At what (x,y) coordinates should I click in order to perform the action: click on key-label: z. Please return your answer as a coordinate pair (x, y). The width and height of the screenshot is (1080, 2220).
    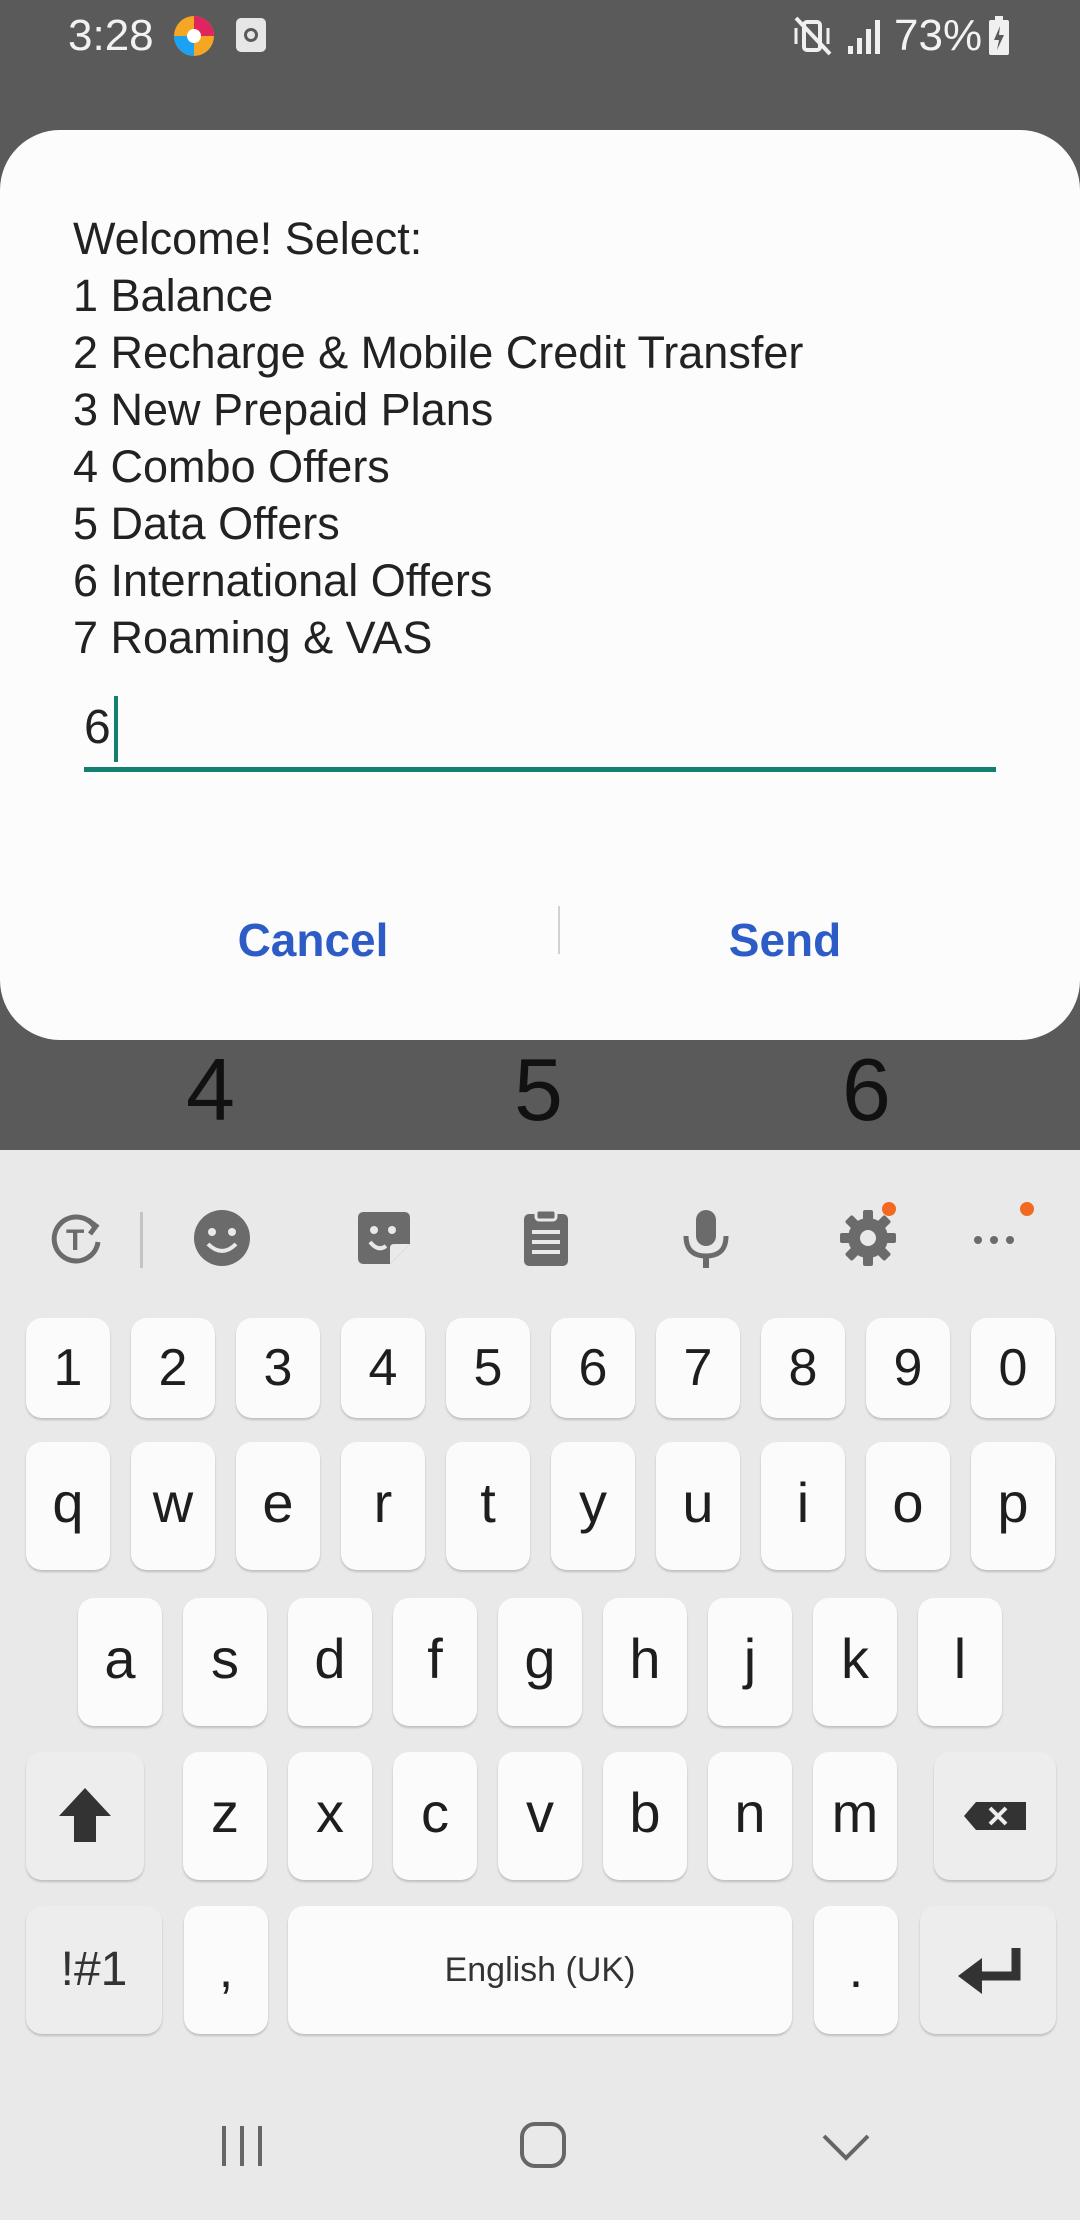
    Looking at the image, I should click on (225, 1812).